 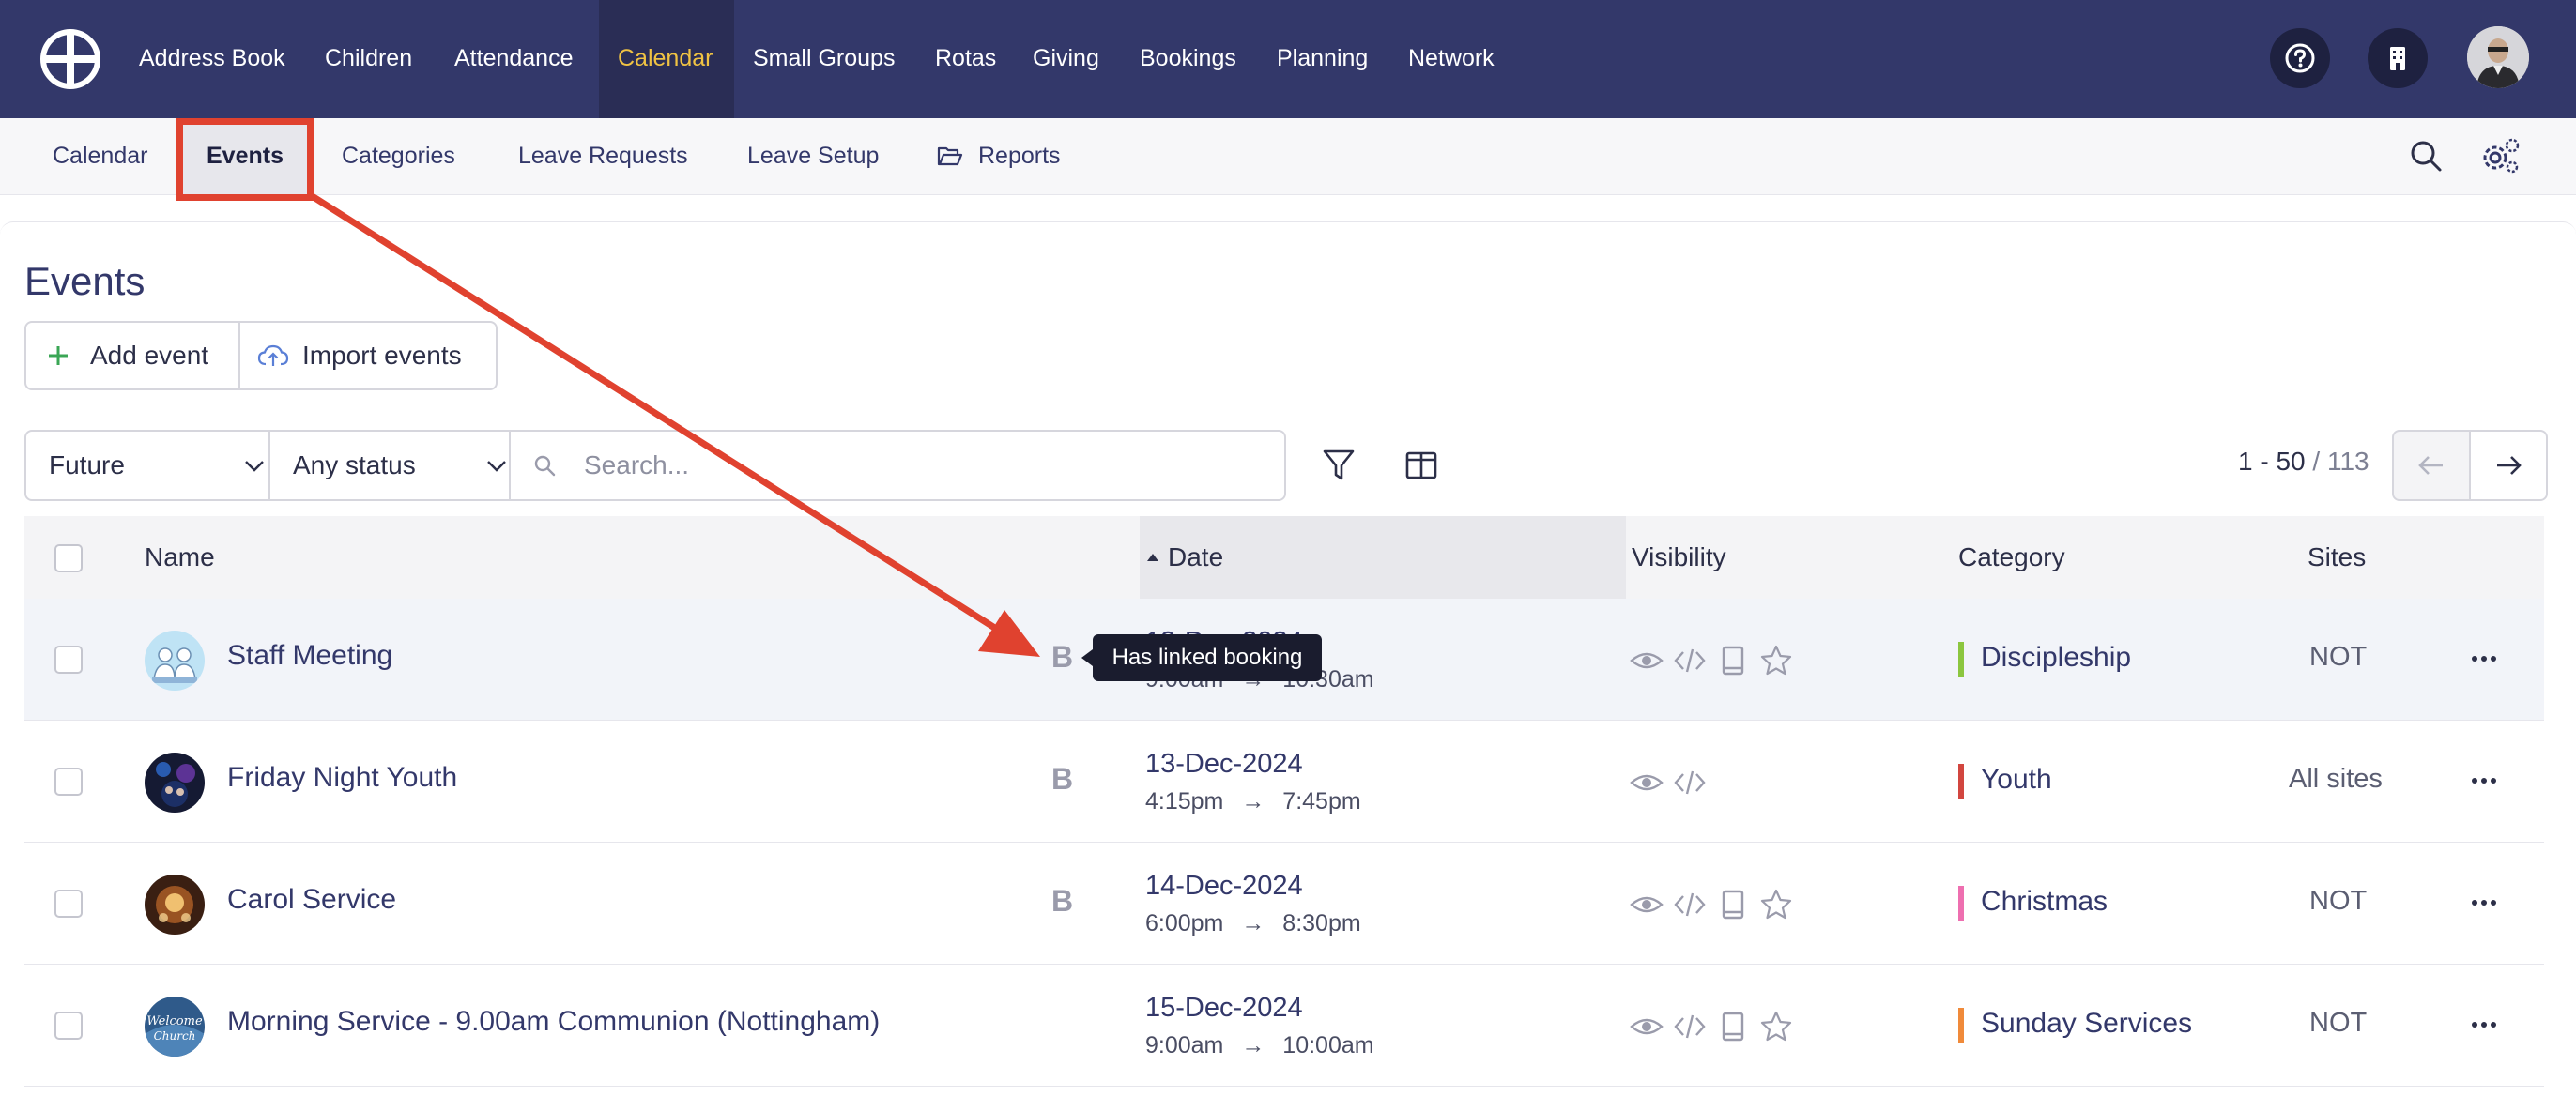 What do you see at coordinates (1066, 59) in the screenshot?
I see `nav-giving: Giving` at bounding box center [1066, 59].